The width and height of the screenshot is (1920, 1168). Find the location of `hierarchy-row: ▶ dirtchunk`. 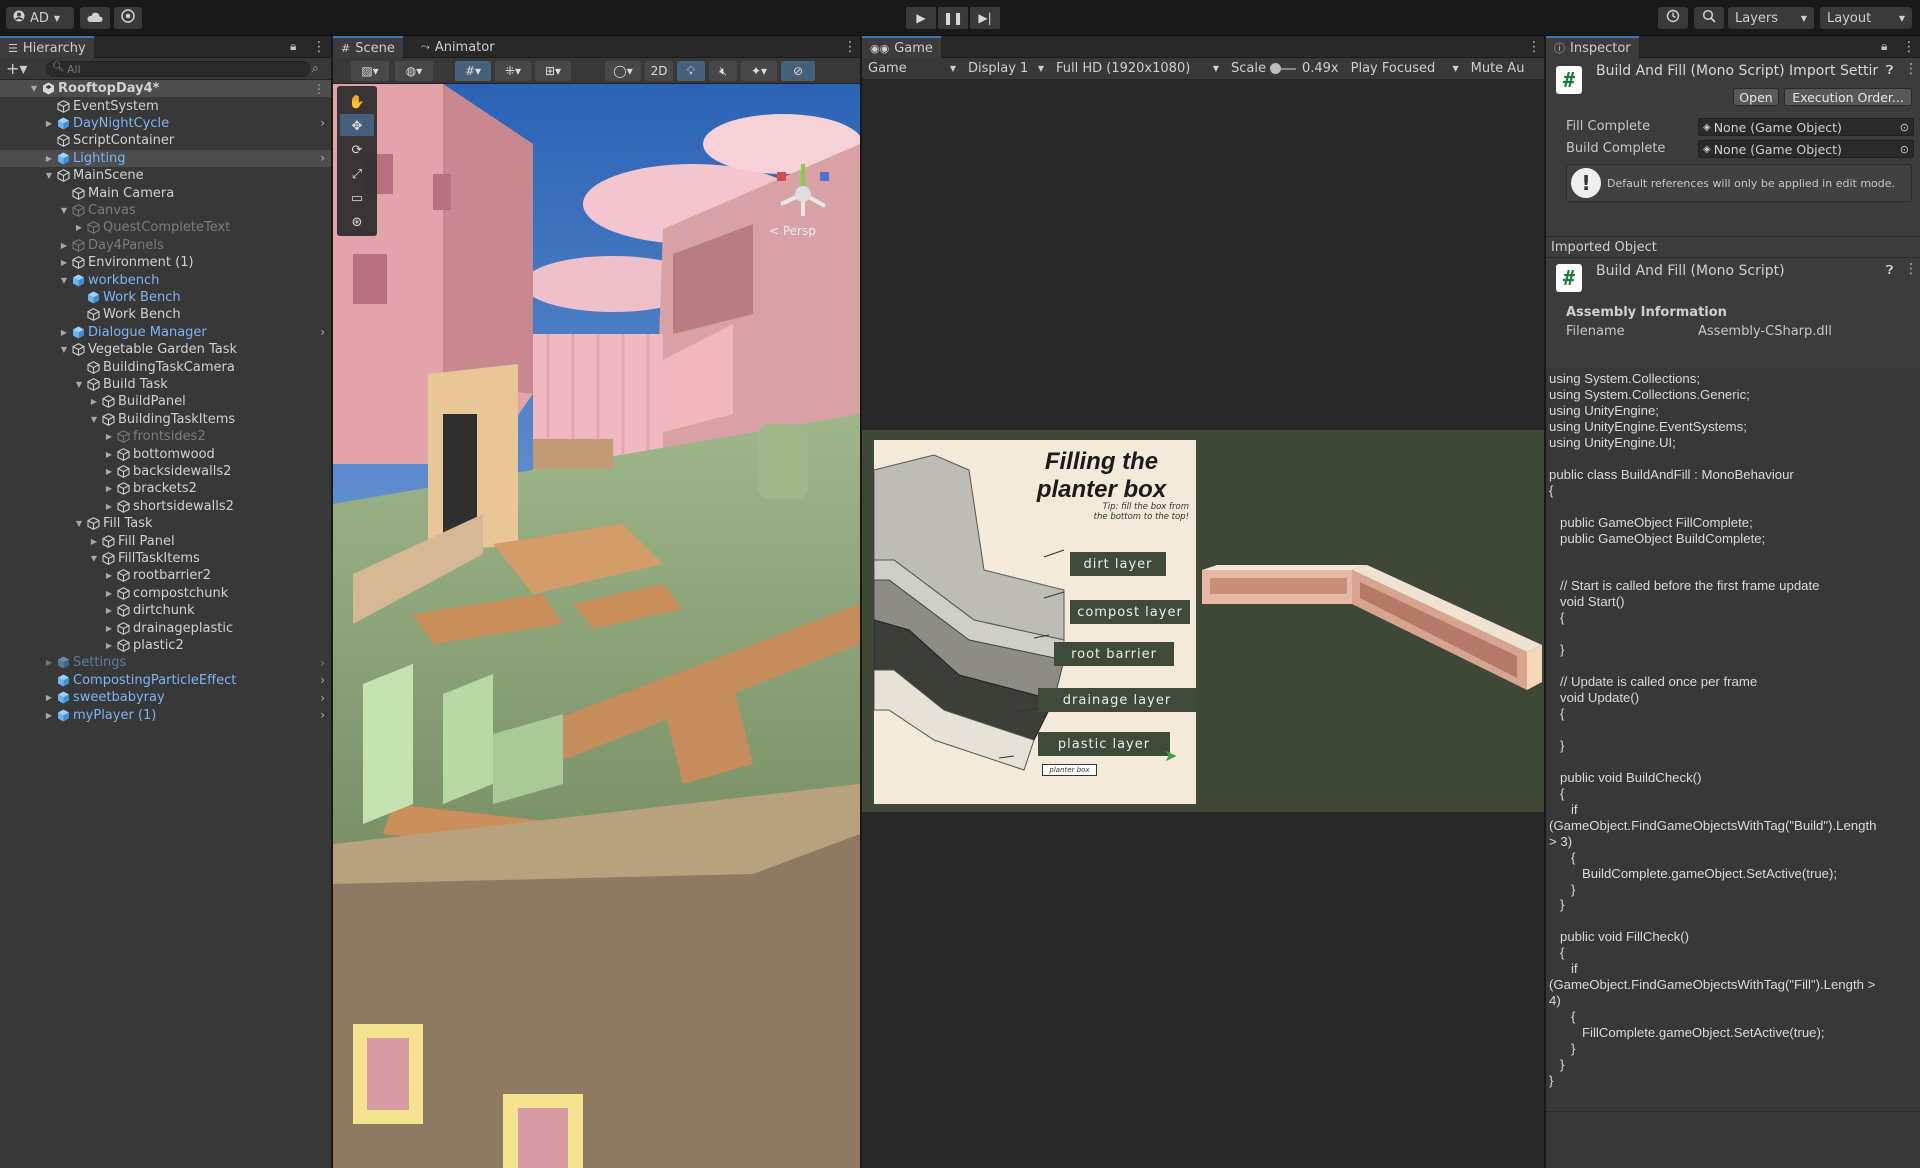

hierarchy-row: ▶ dirtchunk is located at coordinates (165, 610).